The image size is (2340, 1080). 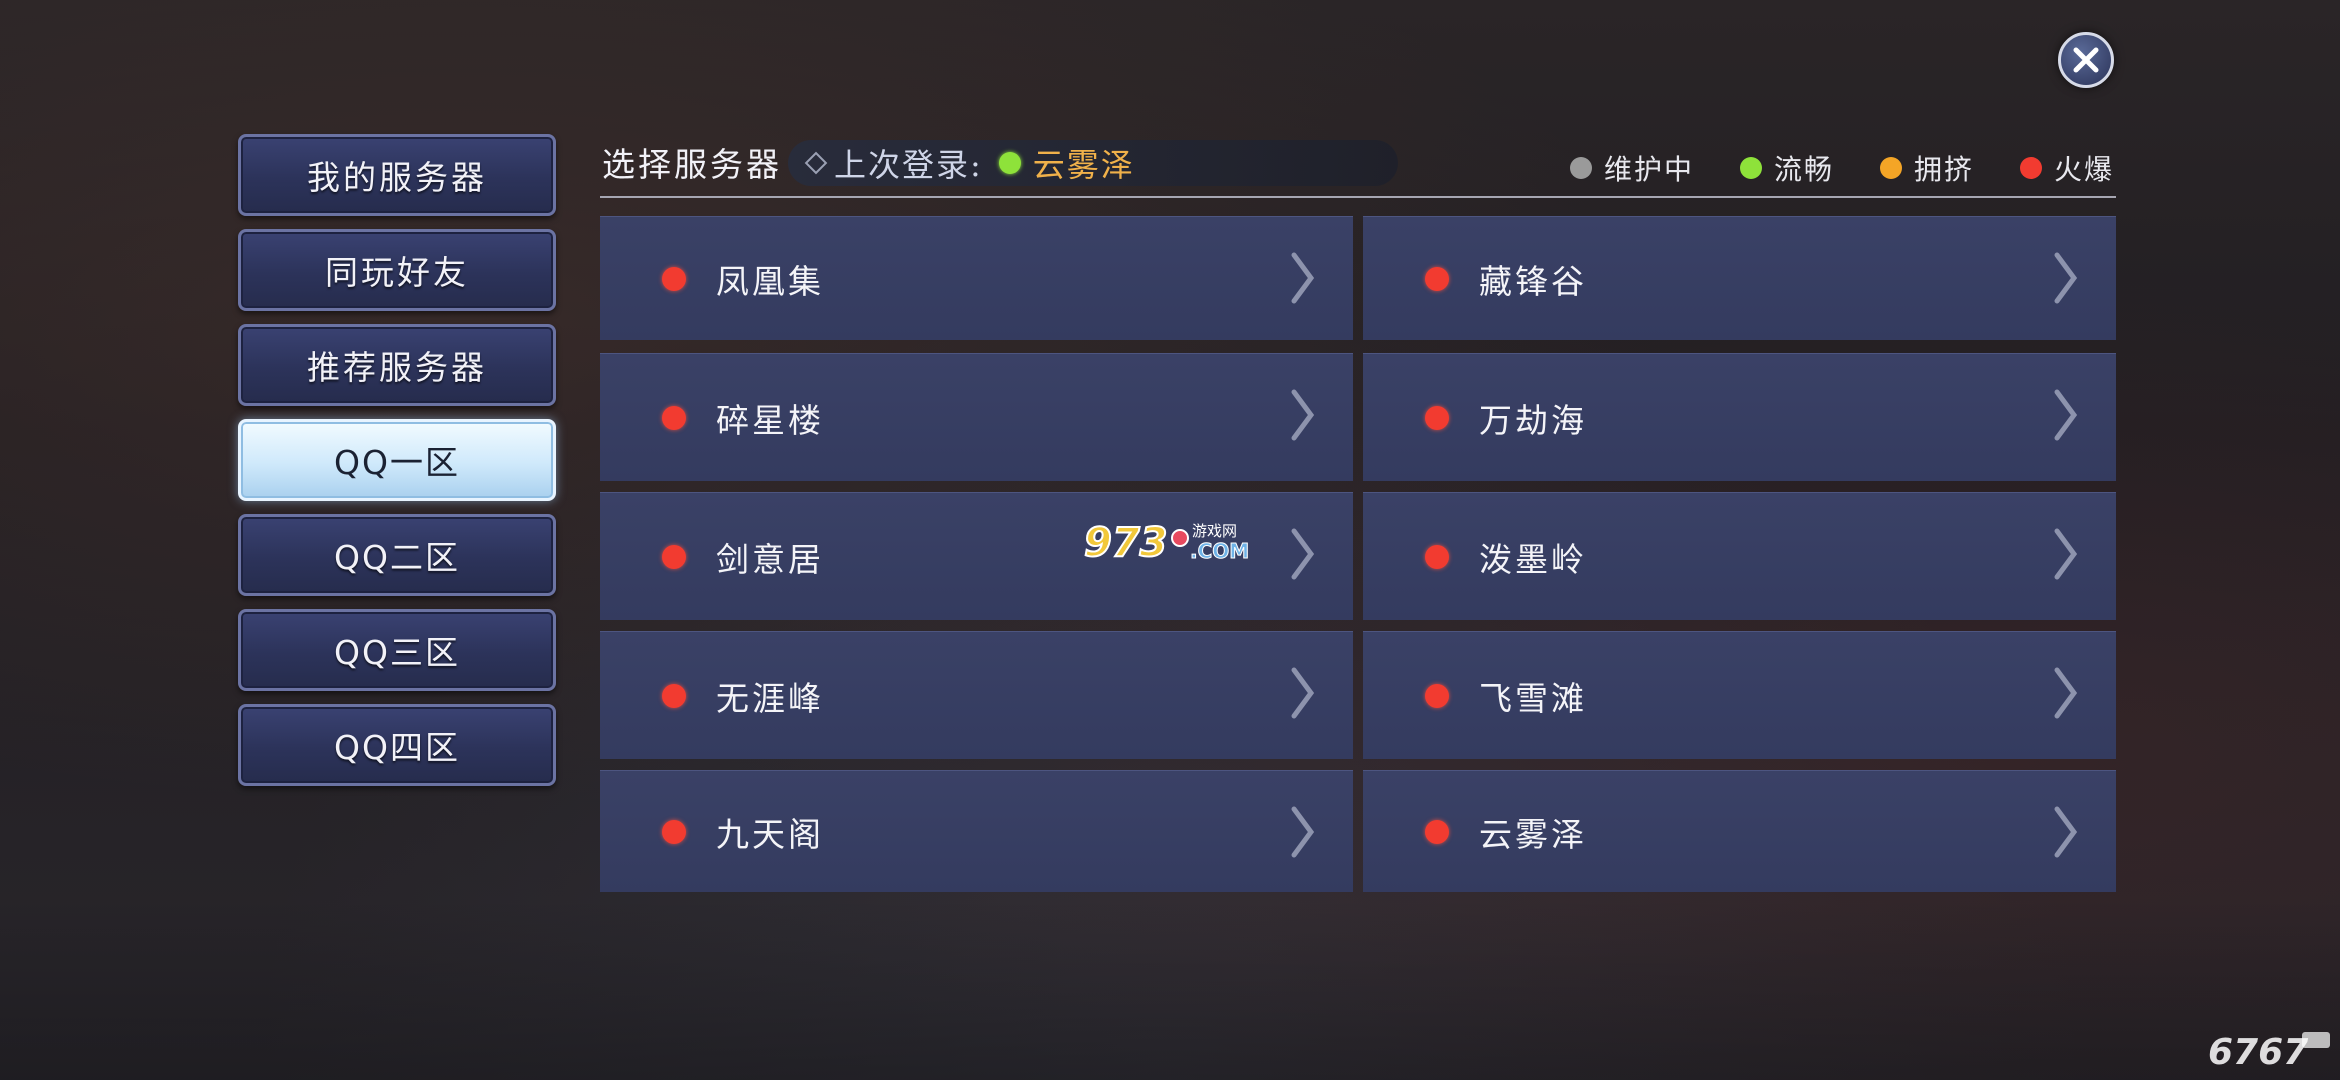 I want to click on server-card: 云雾泽, so click(x=1739, y=831).